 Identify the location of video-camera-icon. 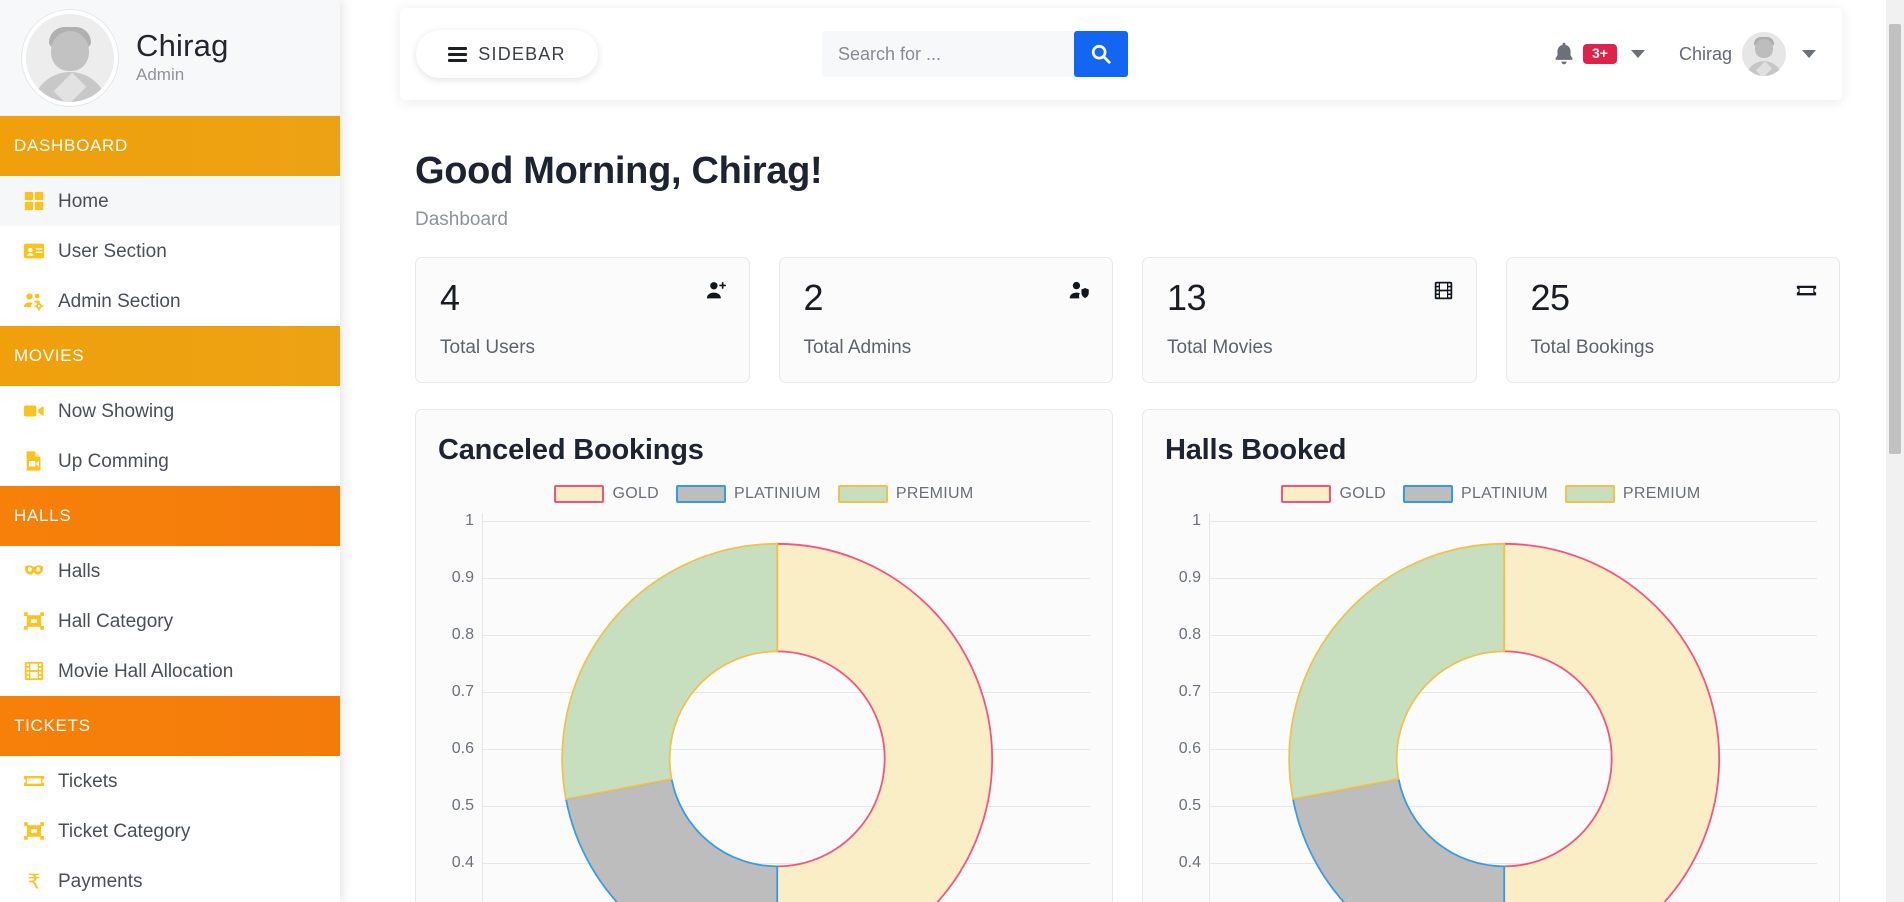
(33, 411).